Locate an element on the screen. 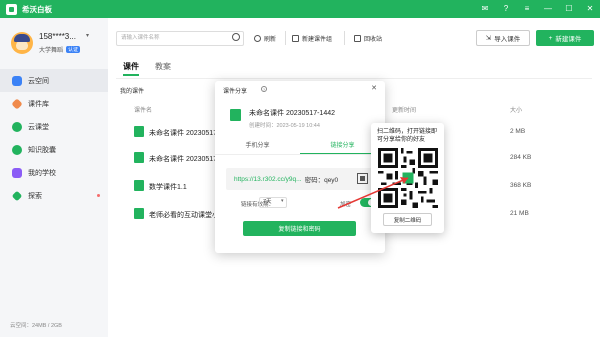  share-link-box: https://13.r302.cc/y9q... 密码：qey0 is located at coordinates (301, 179).